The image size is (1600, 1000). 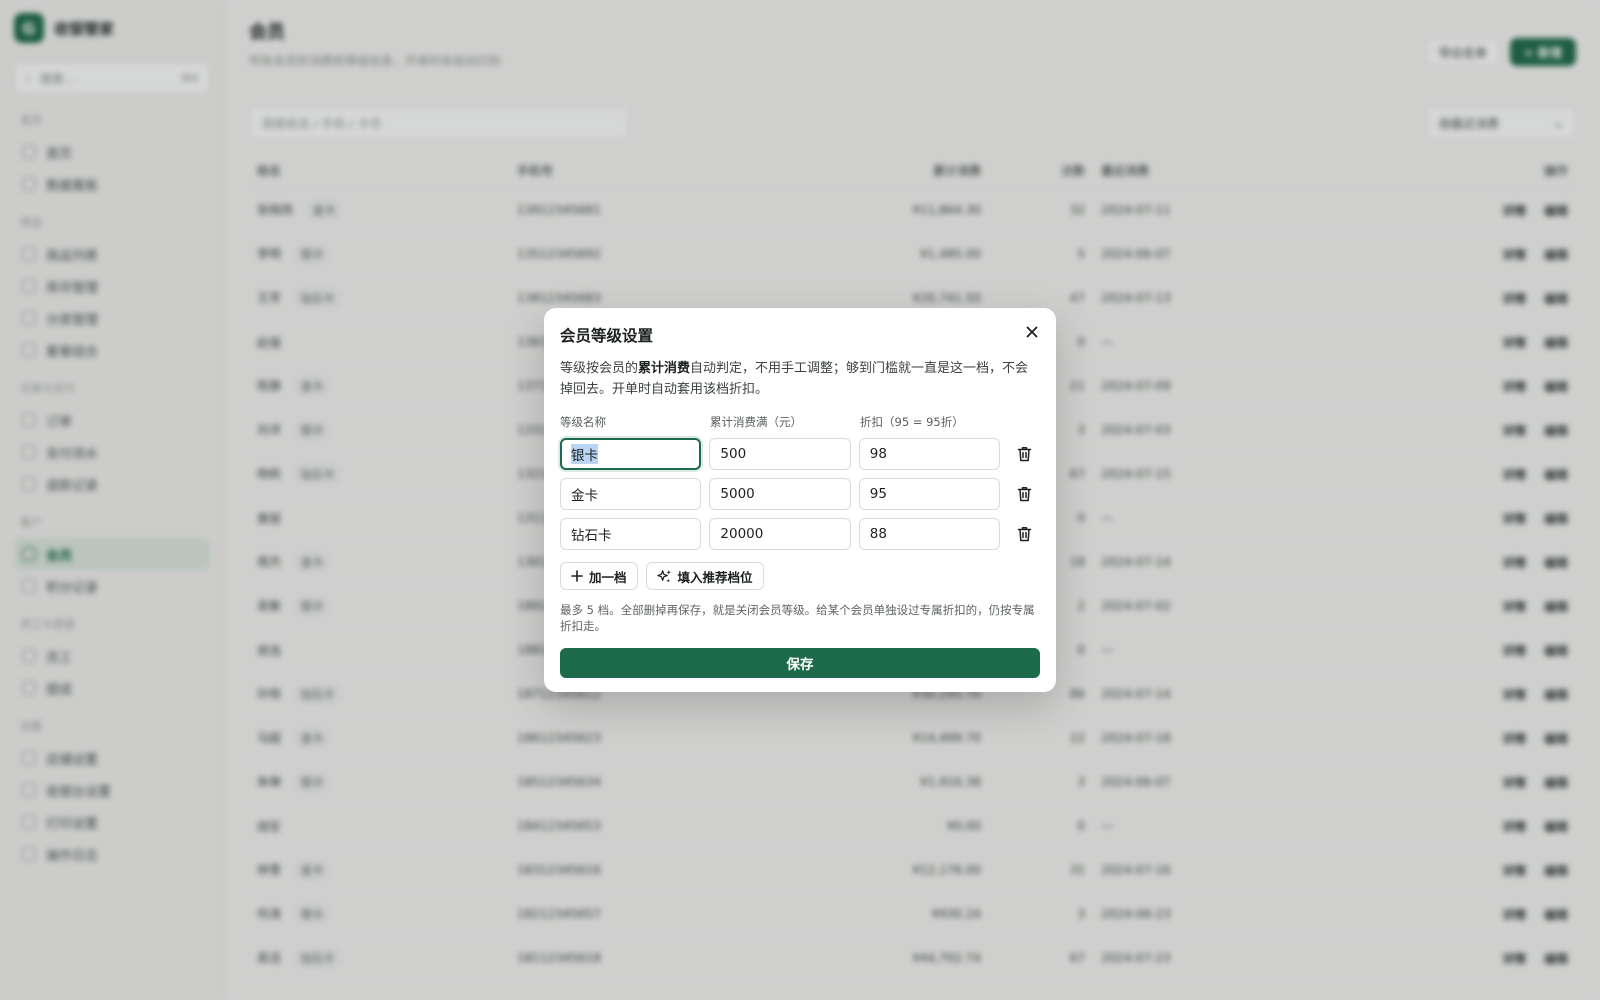 What do you see at coordinates (631, 534) in the screenshot?
I see `tier-name-input: 钻石卡` at bounding box center [631, 534].